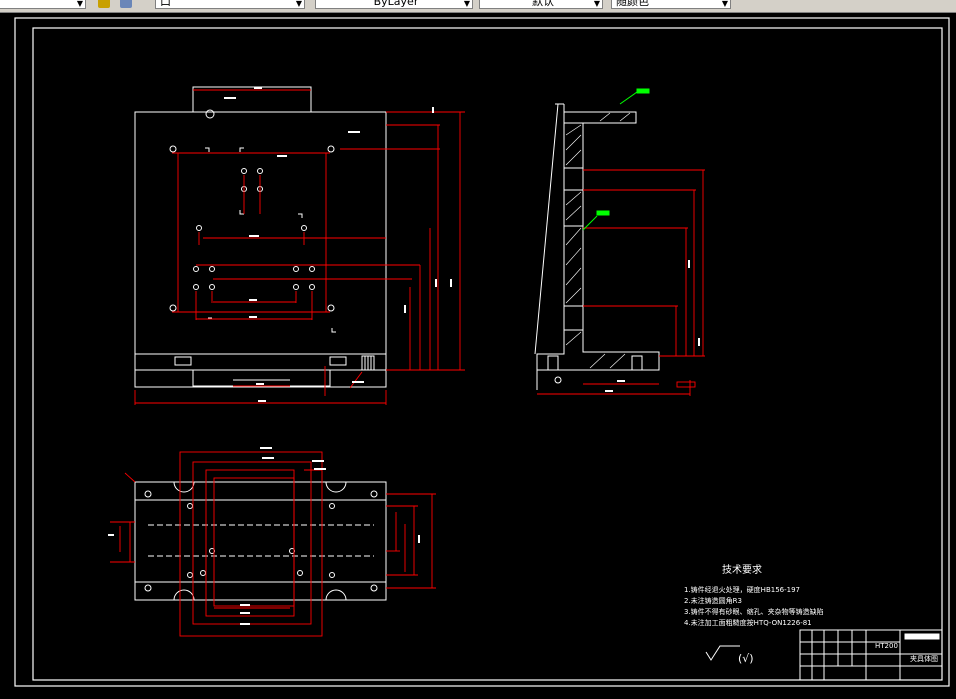 The width and height of the screenshot is (956, 699). Describe the element at coordinates (165, 4) in the screenshot. I see `layer-value: 口` at that location.